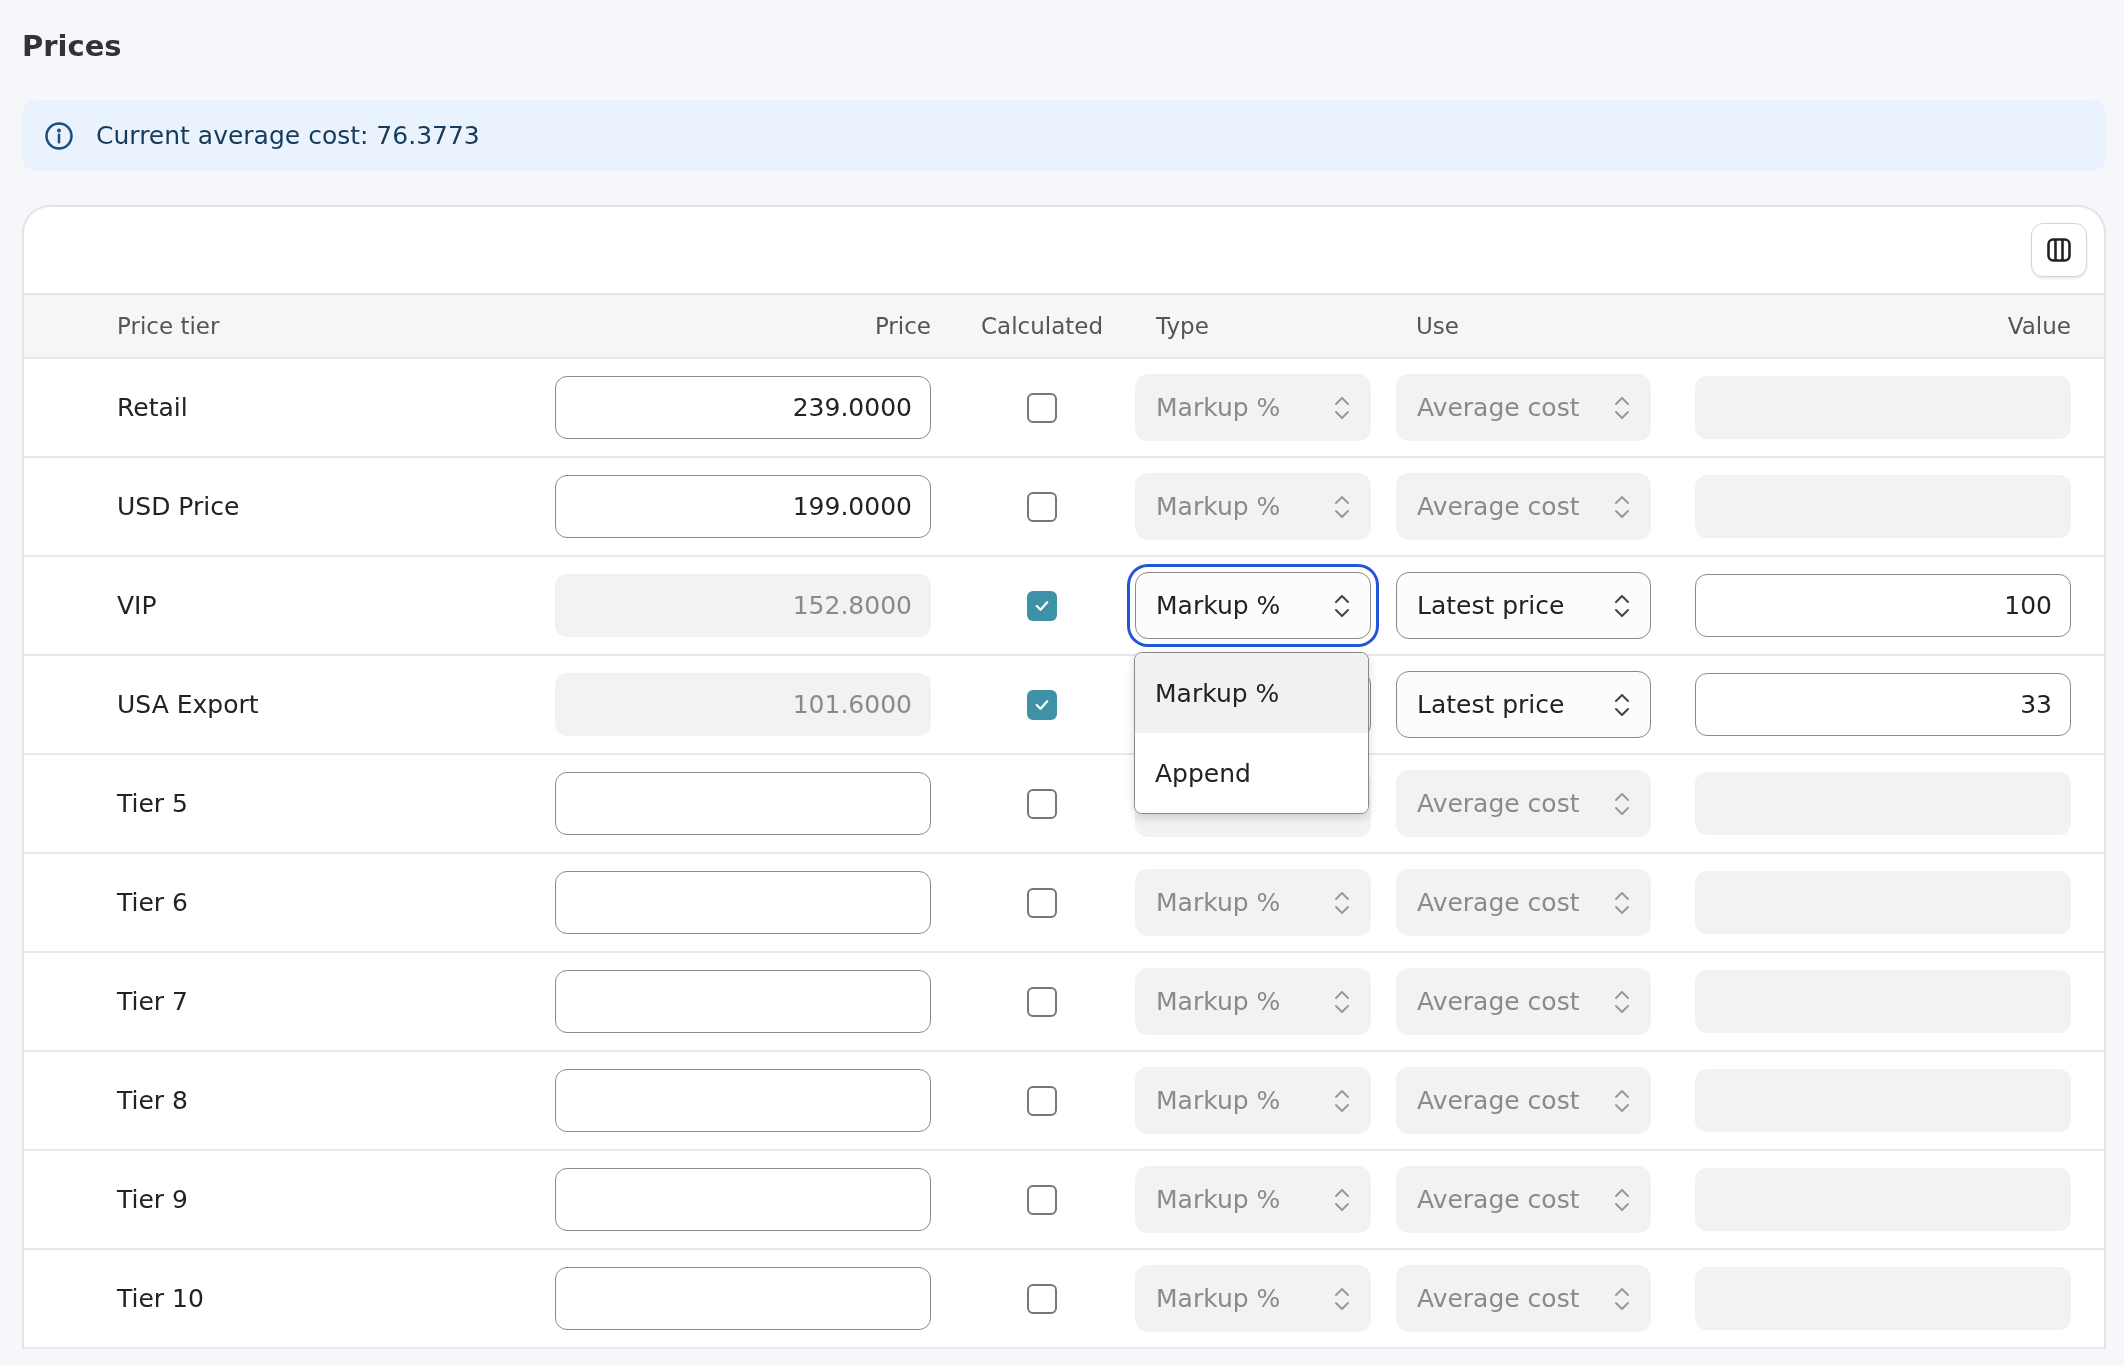 The width and height of the screenshot is (2124, 1366). I want to click on menu-option: Append, so click(1251, 773).